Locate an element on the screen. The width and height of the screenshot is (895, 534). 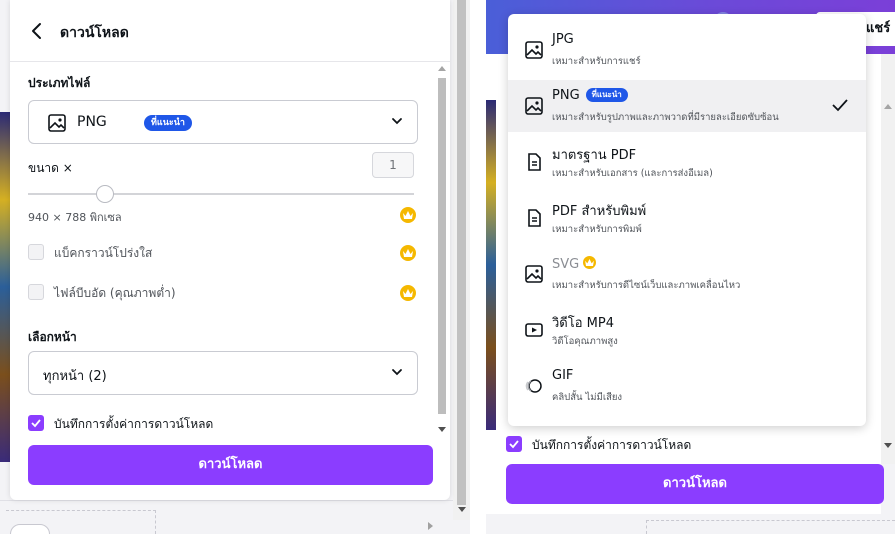
option-name: JPG is located at coordinates (563, 39).